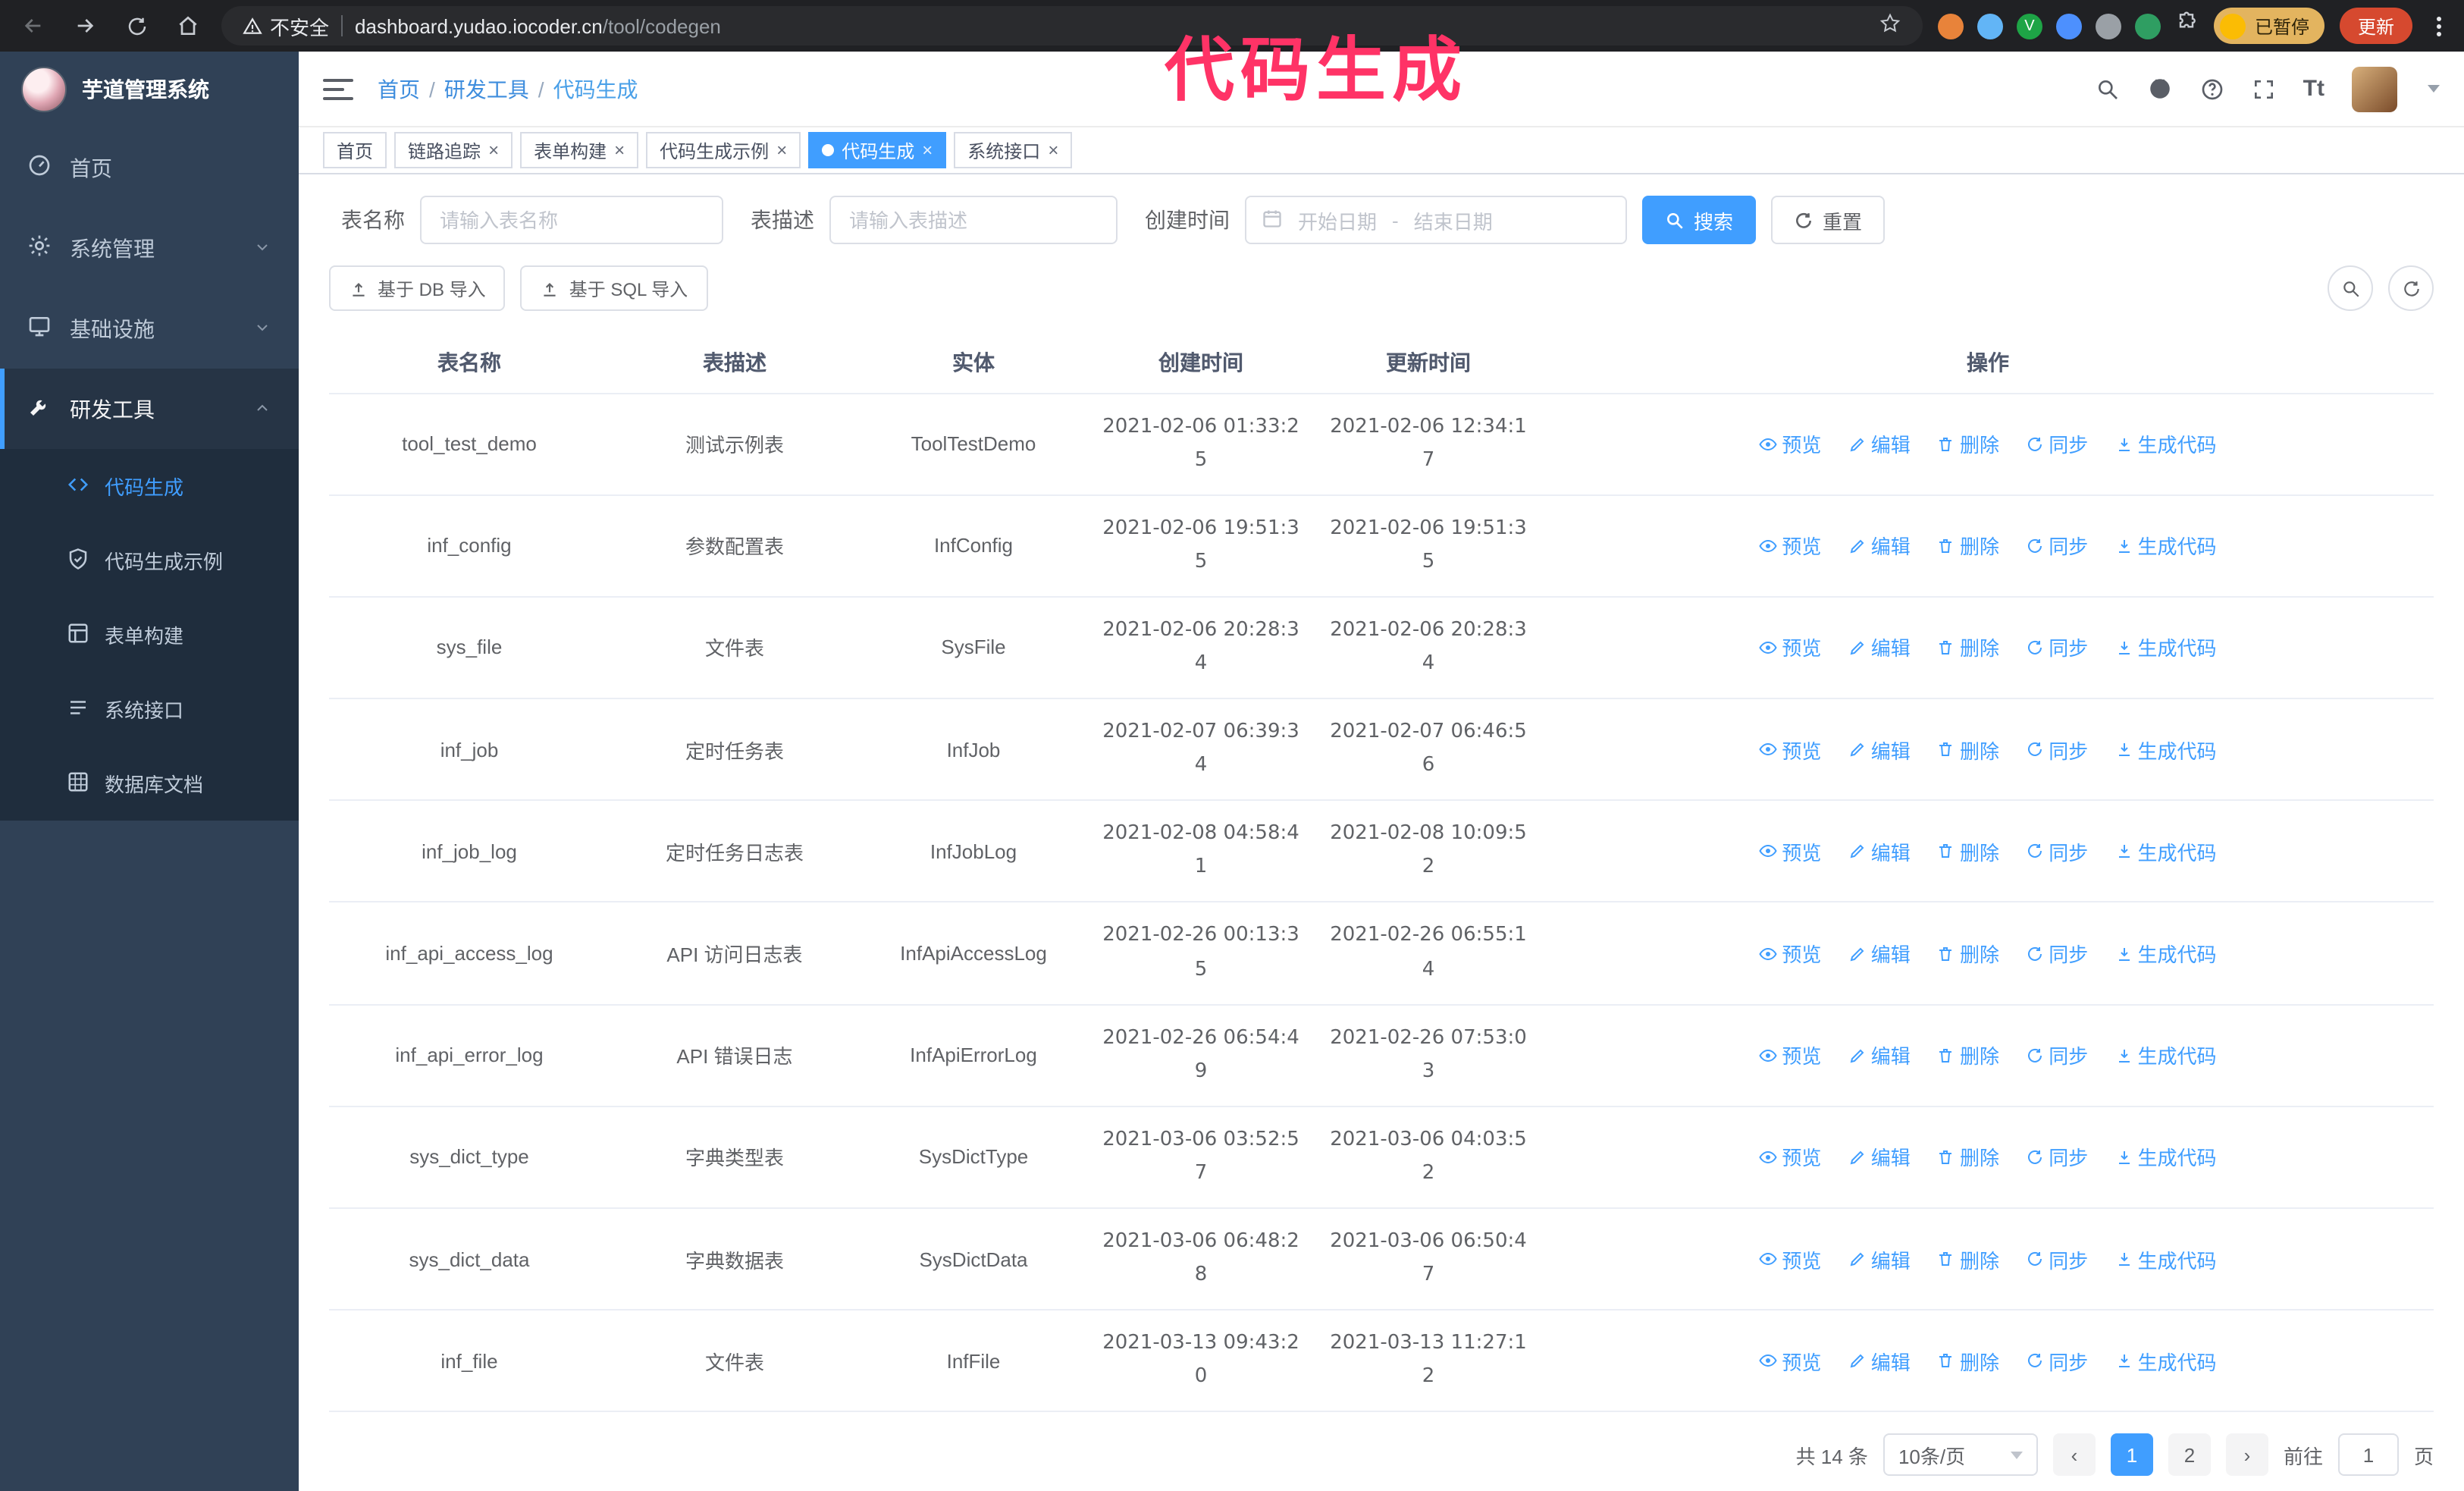 The width and height of the screenshot is (2464, 1491). Describe the element at coordinates (2434, 89) in the screenshot. I see `user-menu-caret-icon` at that location.